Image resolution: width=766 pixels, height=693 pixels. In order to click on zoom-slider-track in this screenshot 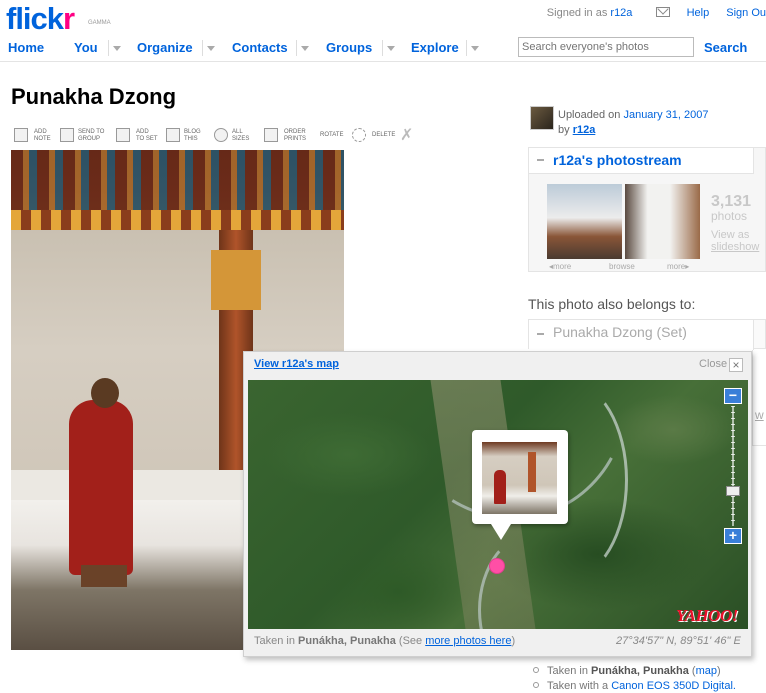, I will do `click(733, 466)`.